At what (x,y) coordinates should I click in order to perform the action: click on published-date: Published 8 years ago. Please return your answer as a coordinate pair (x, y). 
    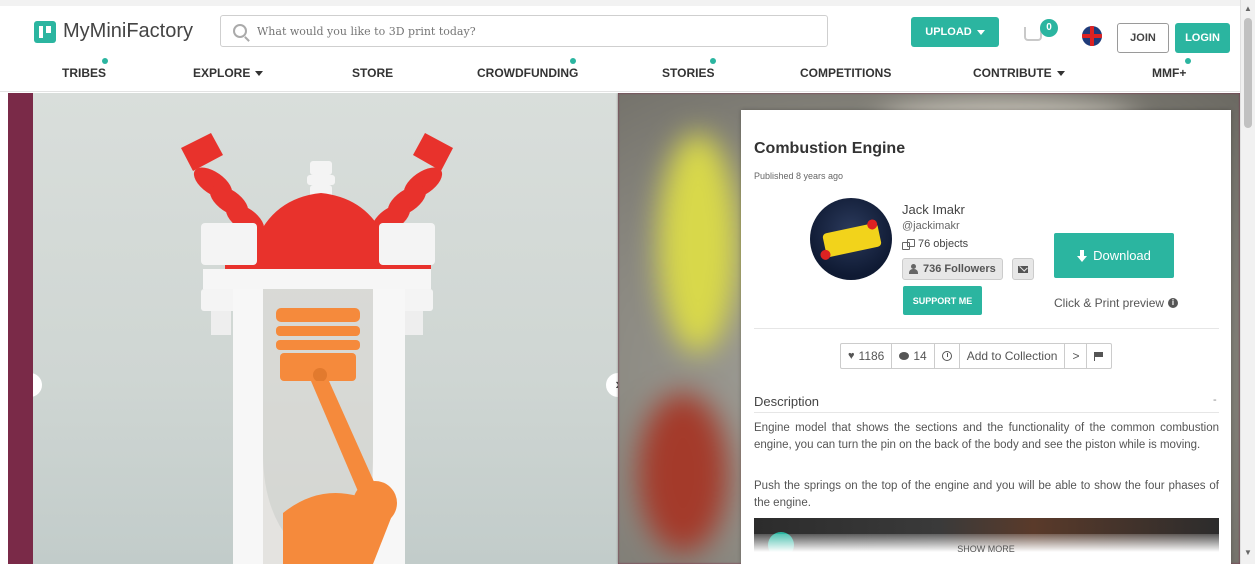
    Looking at the image, I should click on (799, 176).